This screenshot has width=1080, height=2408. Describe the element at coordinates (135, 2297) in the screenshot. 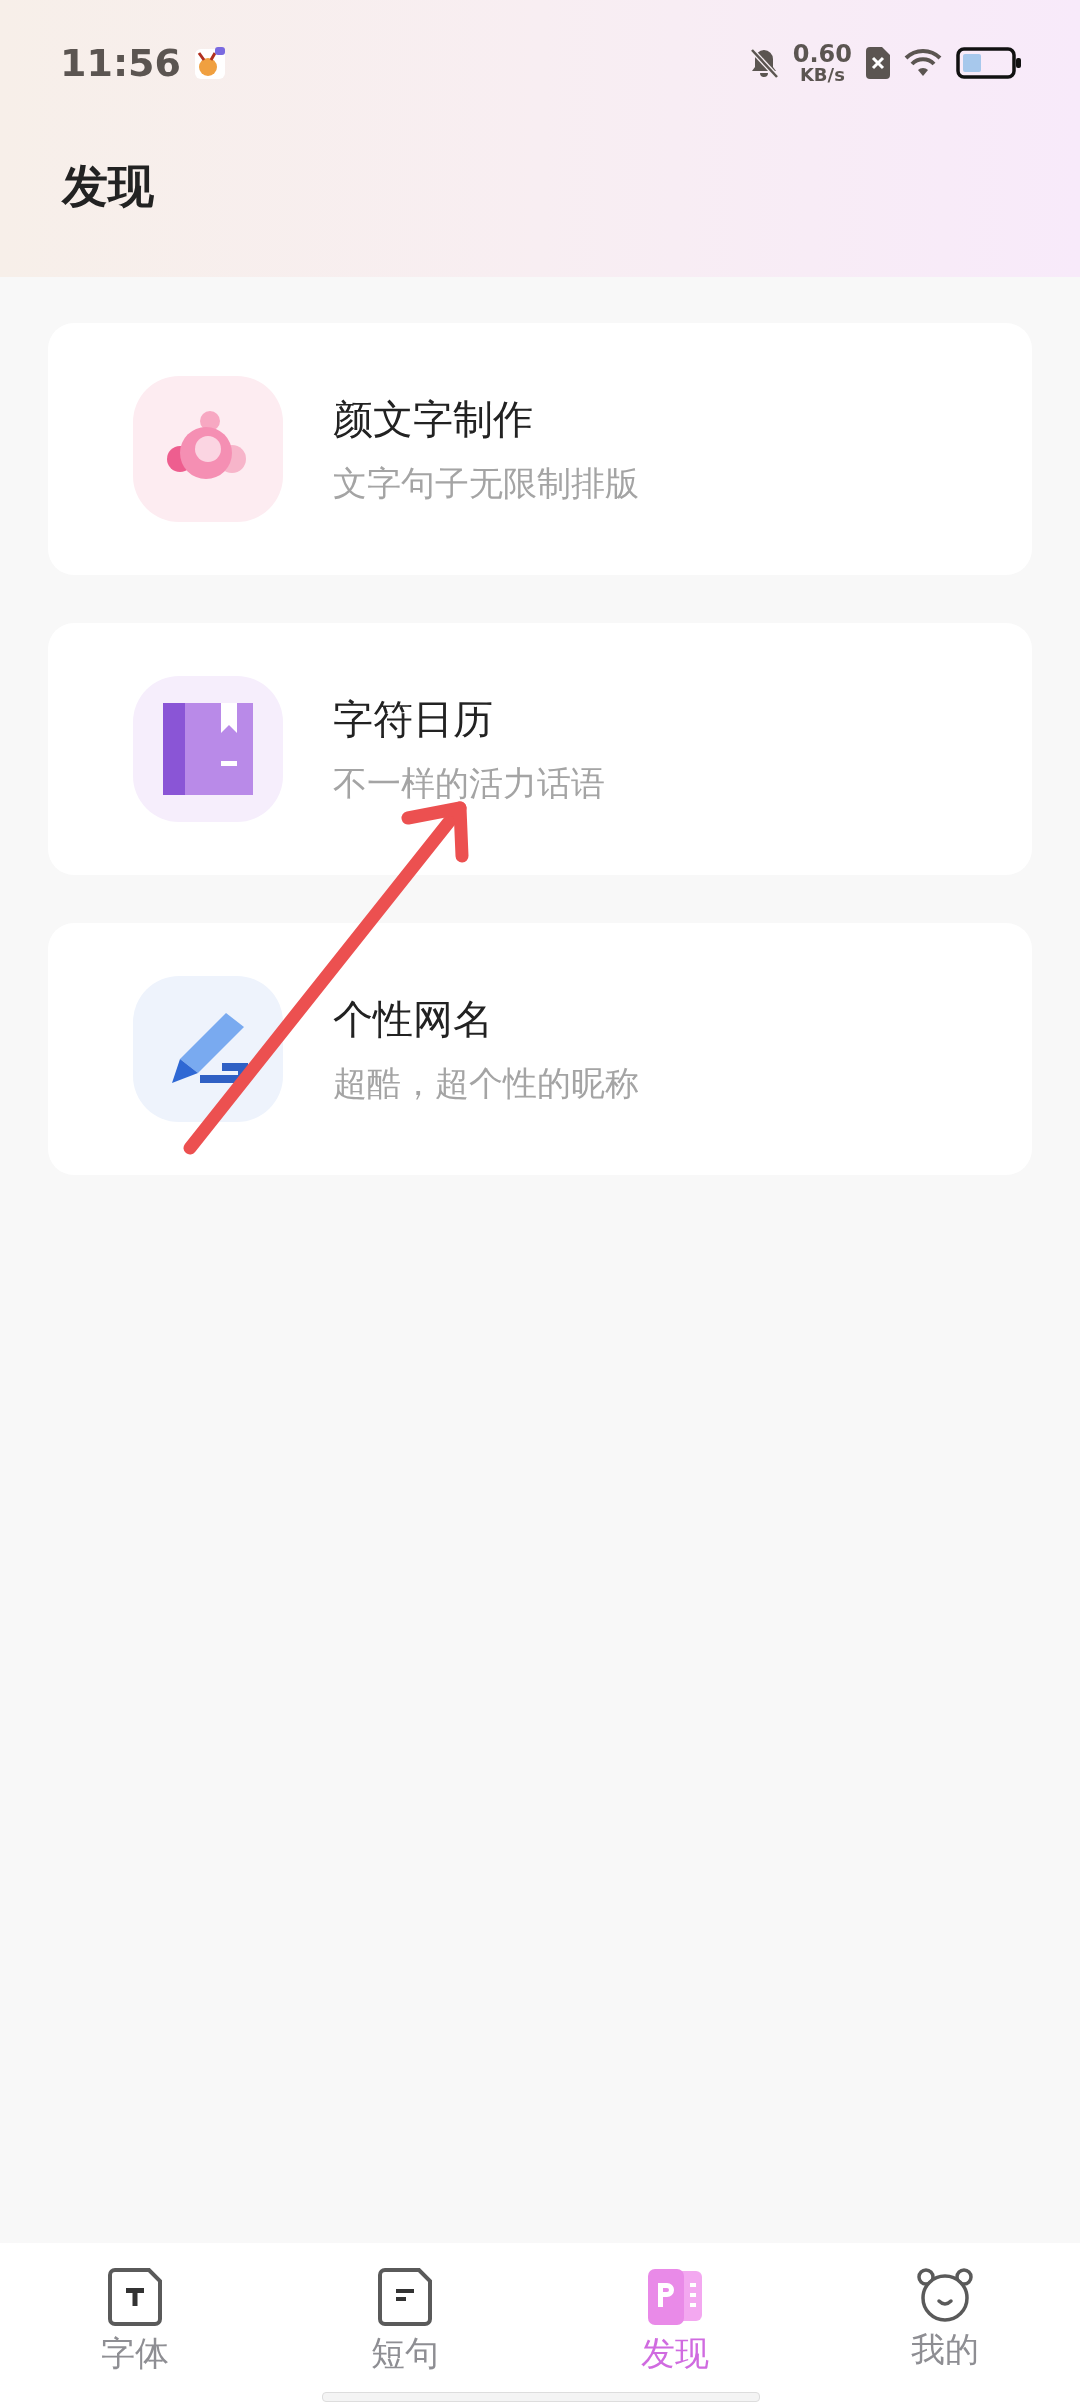

I see `font-icon` at that location.